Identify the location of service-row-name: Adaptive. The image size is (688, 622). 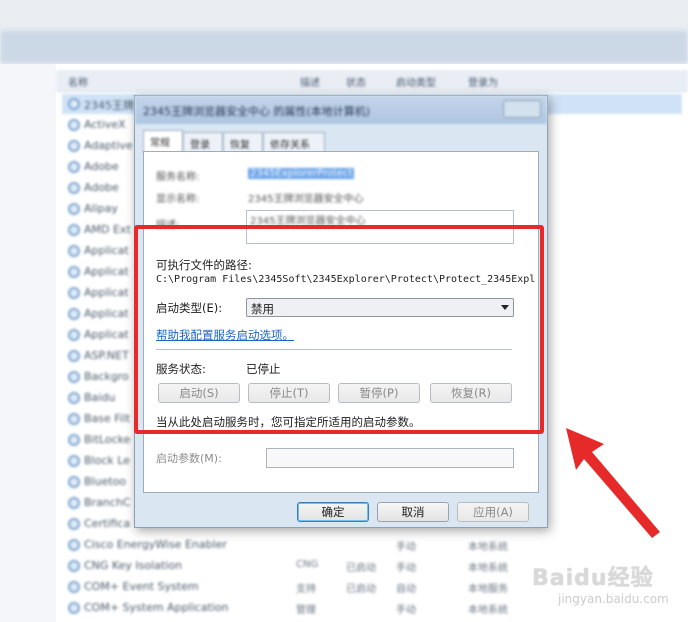
(108, 145).